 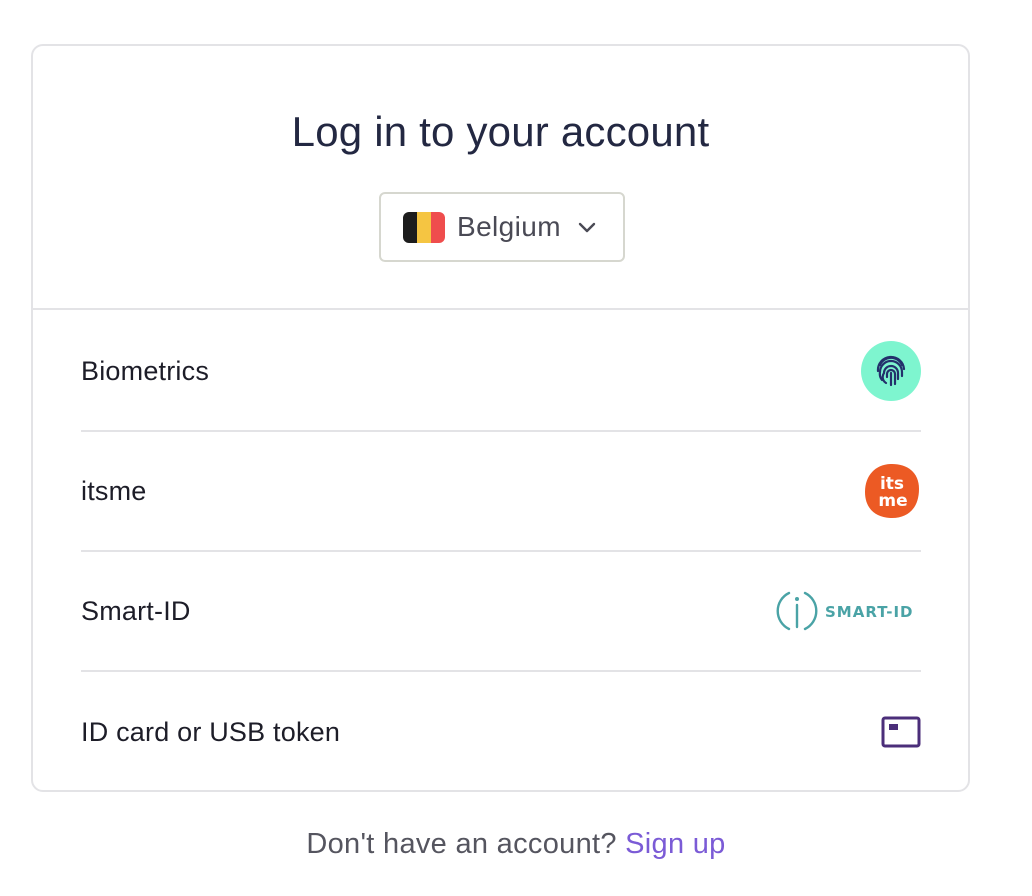 I want to click on page-title: Log in to your account, so click(x=500, y=131).